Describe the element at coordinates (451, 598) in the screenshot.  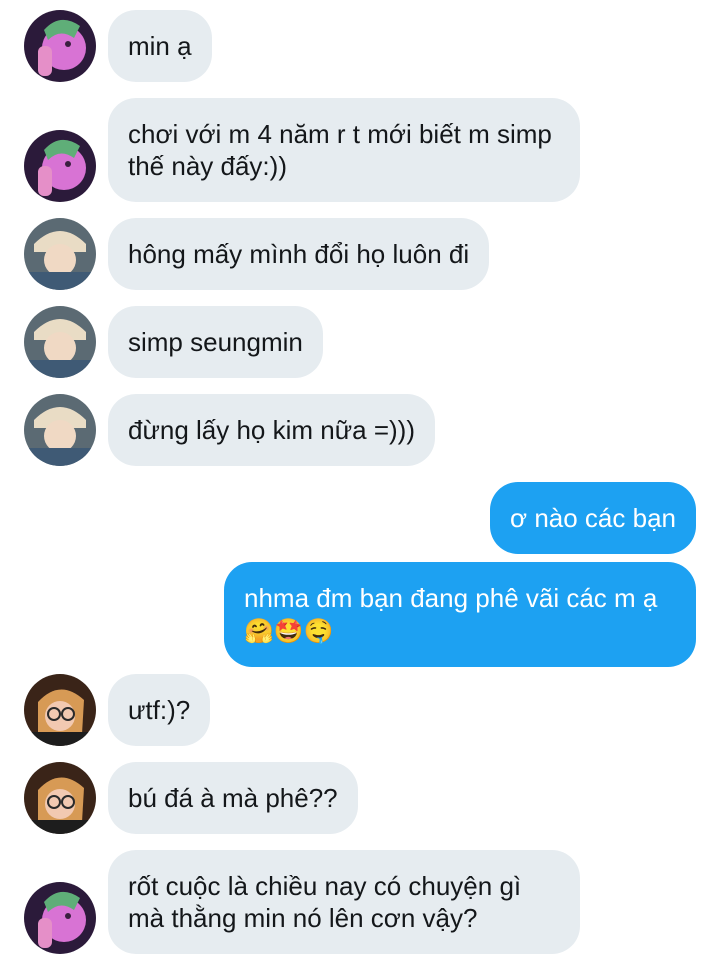
I see `message-text: nhma đm bạn đang phê vãi các m ạ` at that location.